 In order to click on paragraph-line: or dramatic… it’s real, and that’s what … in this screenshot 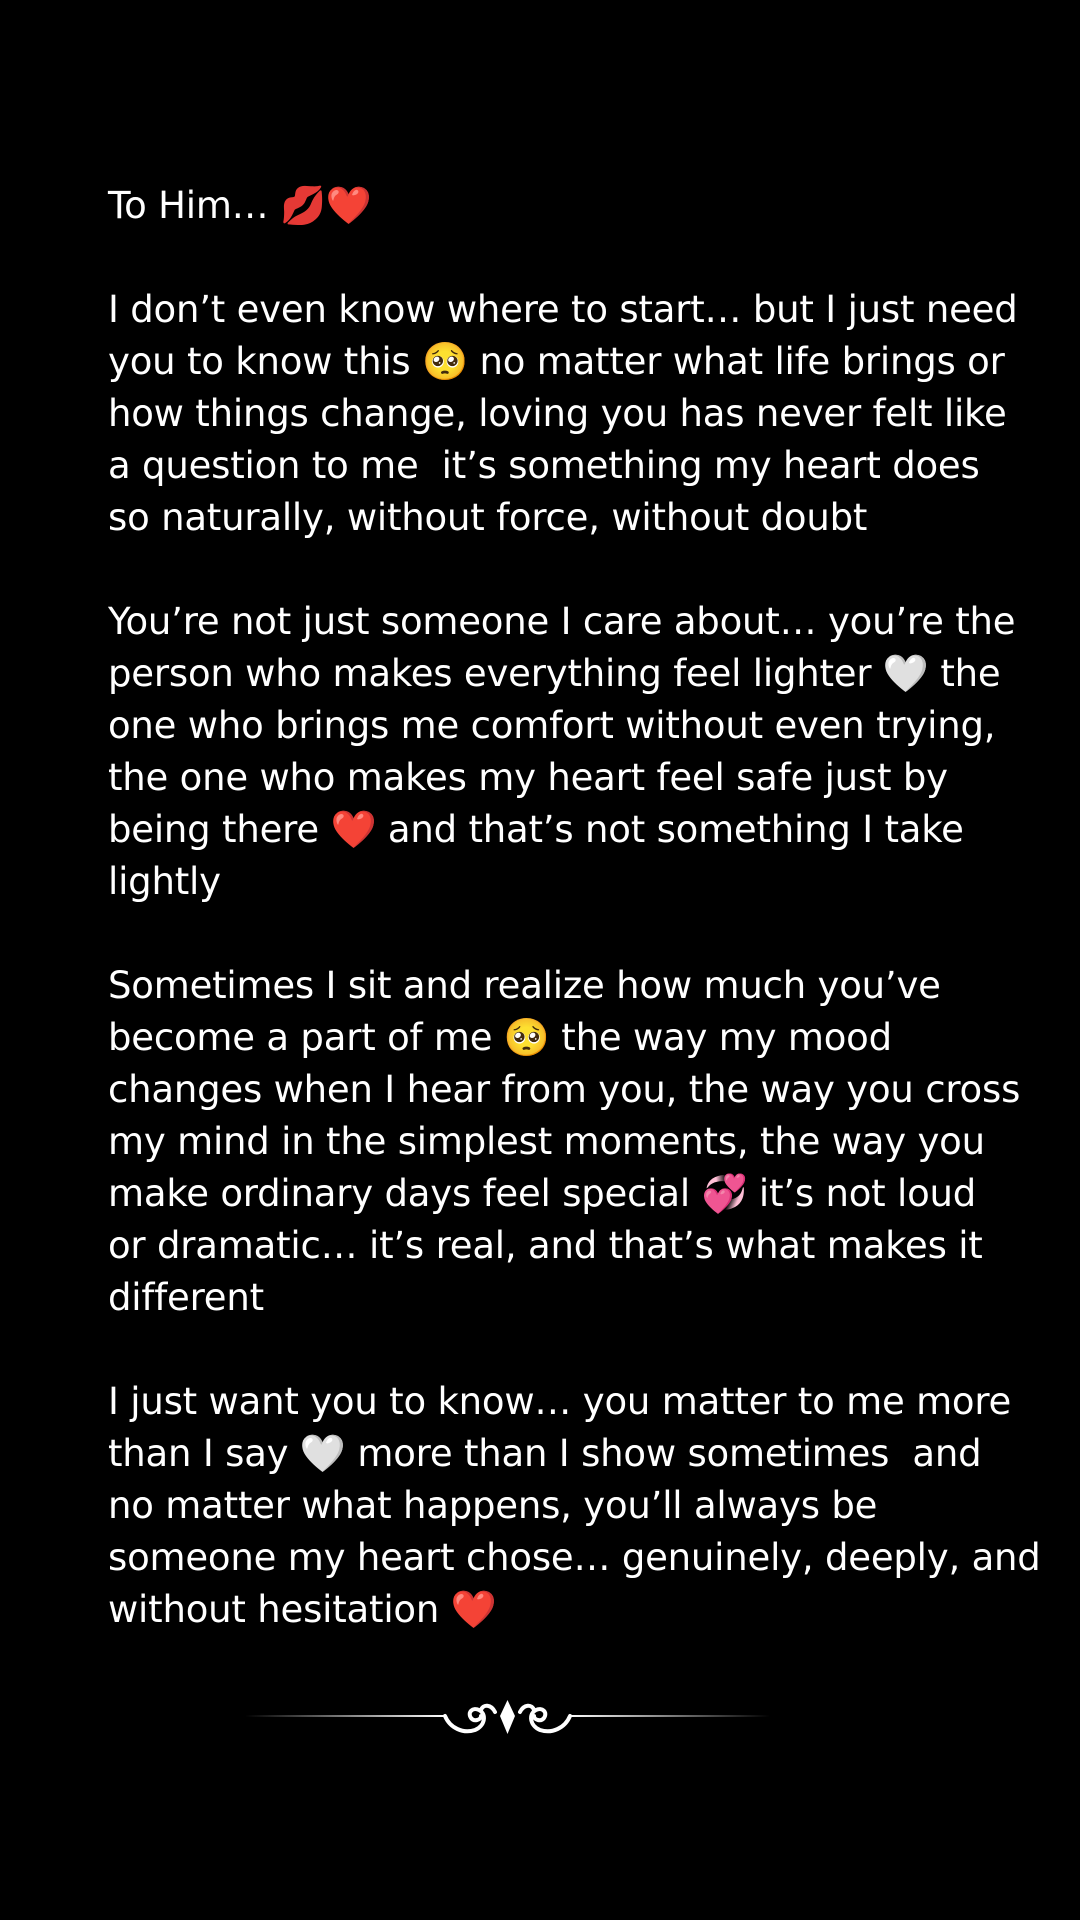, I will do `click(545, 1245)`.